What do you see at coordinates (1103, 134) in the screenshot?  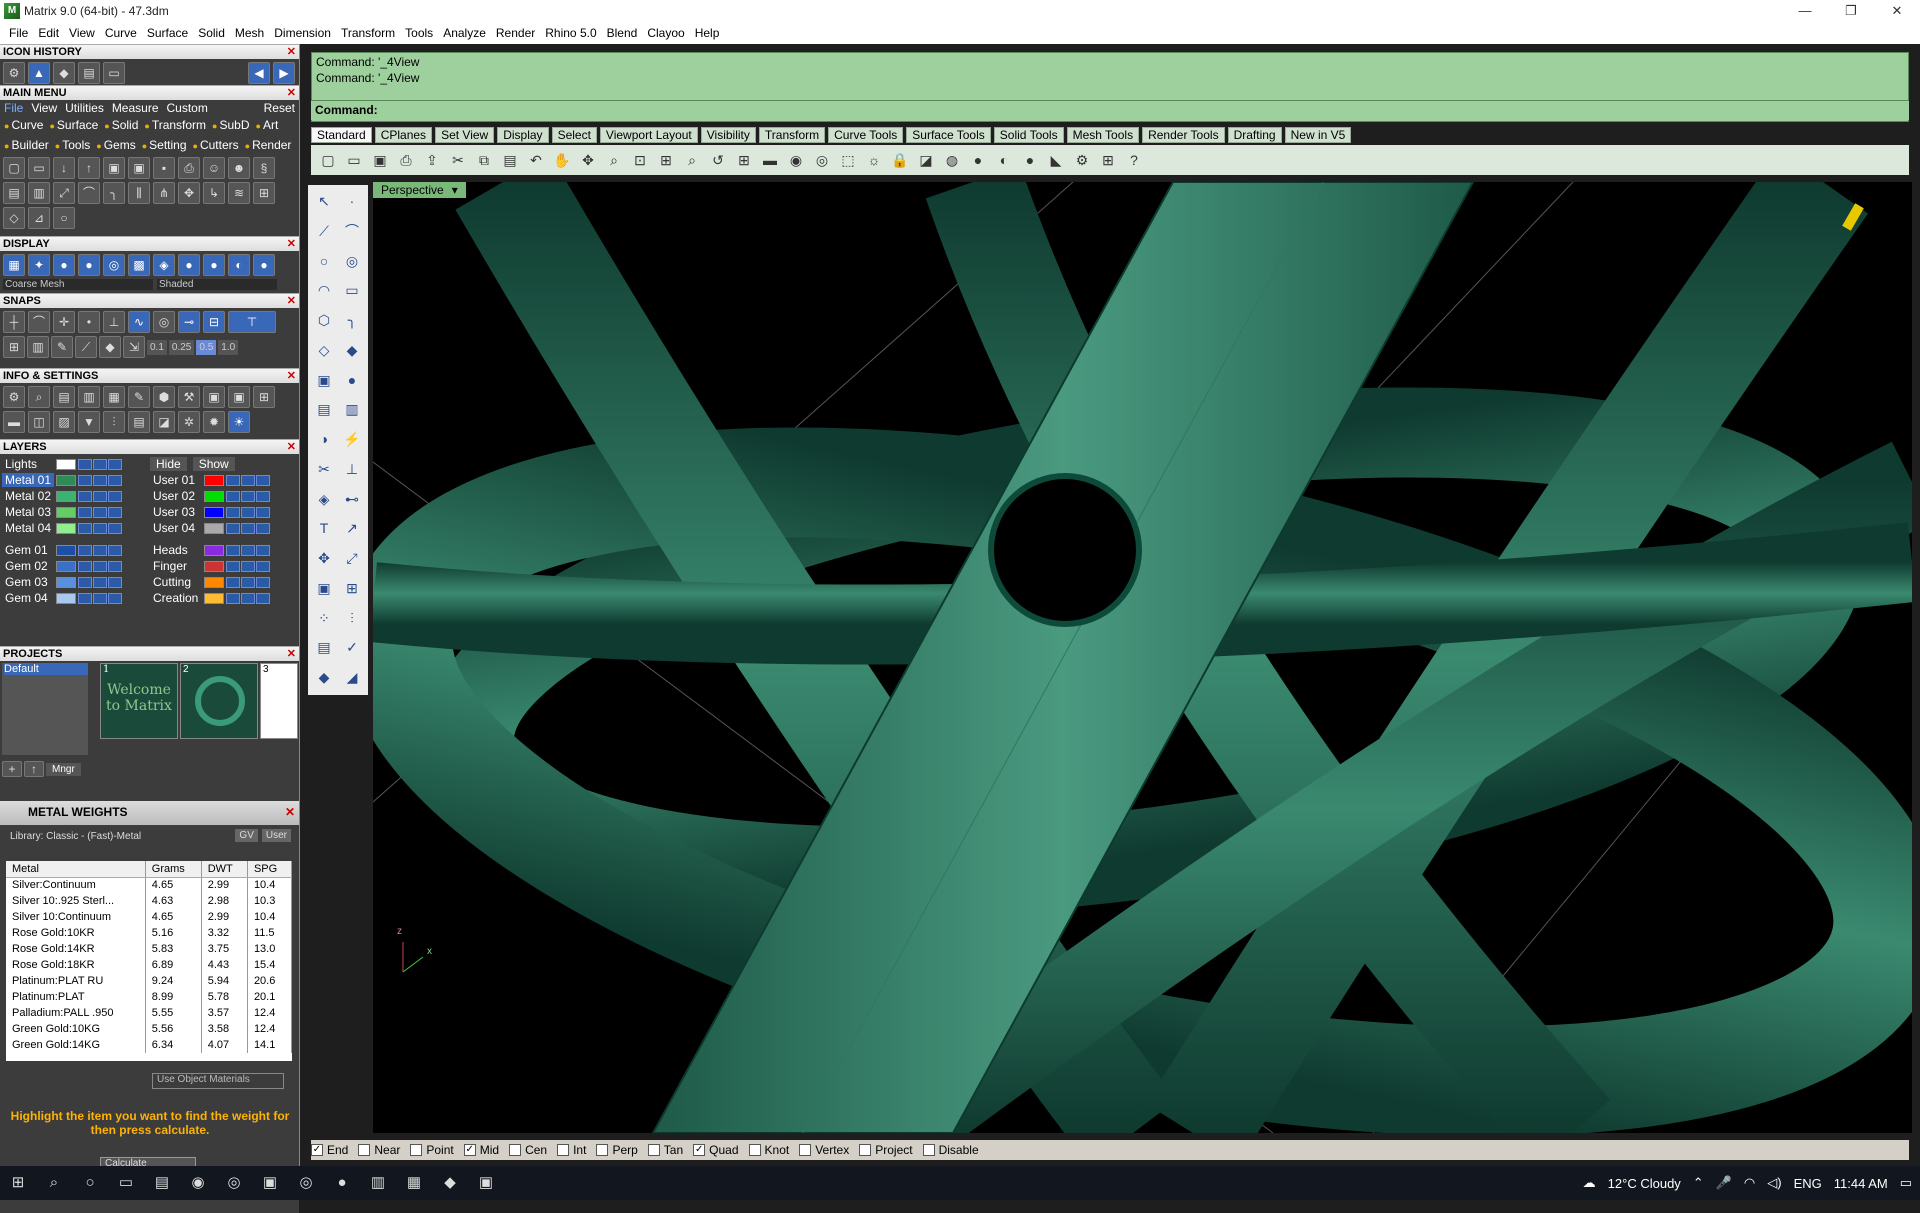 I see `tab-mesh-tools: Mesh Tools` at bounding box center [1103, 134].